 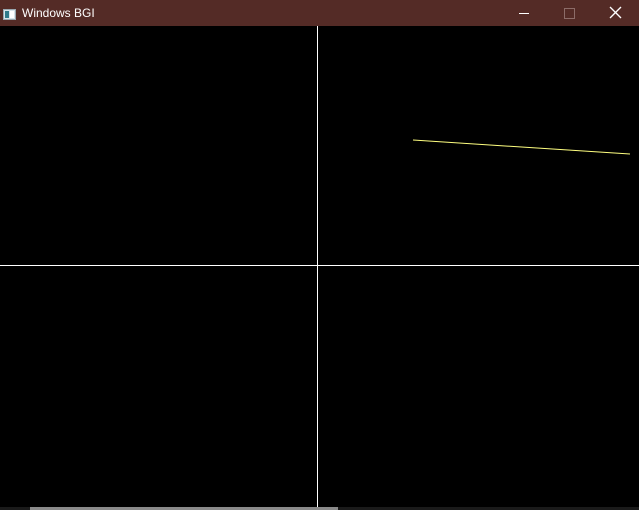 What do you see at coordinates (9, 13) in the screenshot?
I see `bgi-app-icon` at bounding box center [9, 13].